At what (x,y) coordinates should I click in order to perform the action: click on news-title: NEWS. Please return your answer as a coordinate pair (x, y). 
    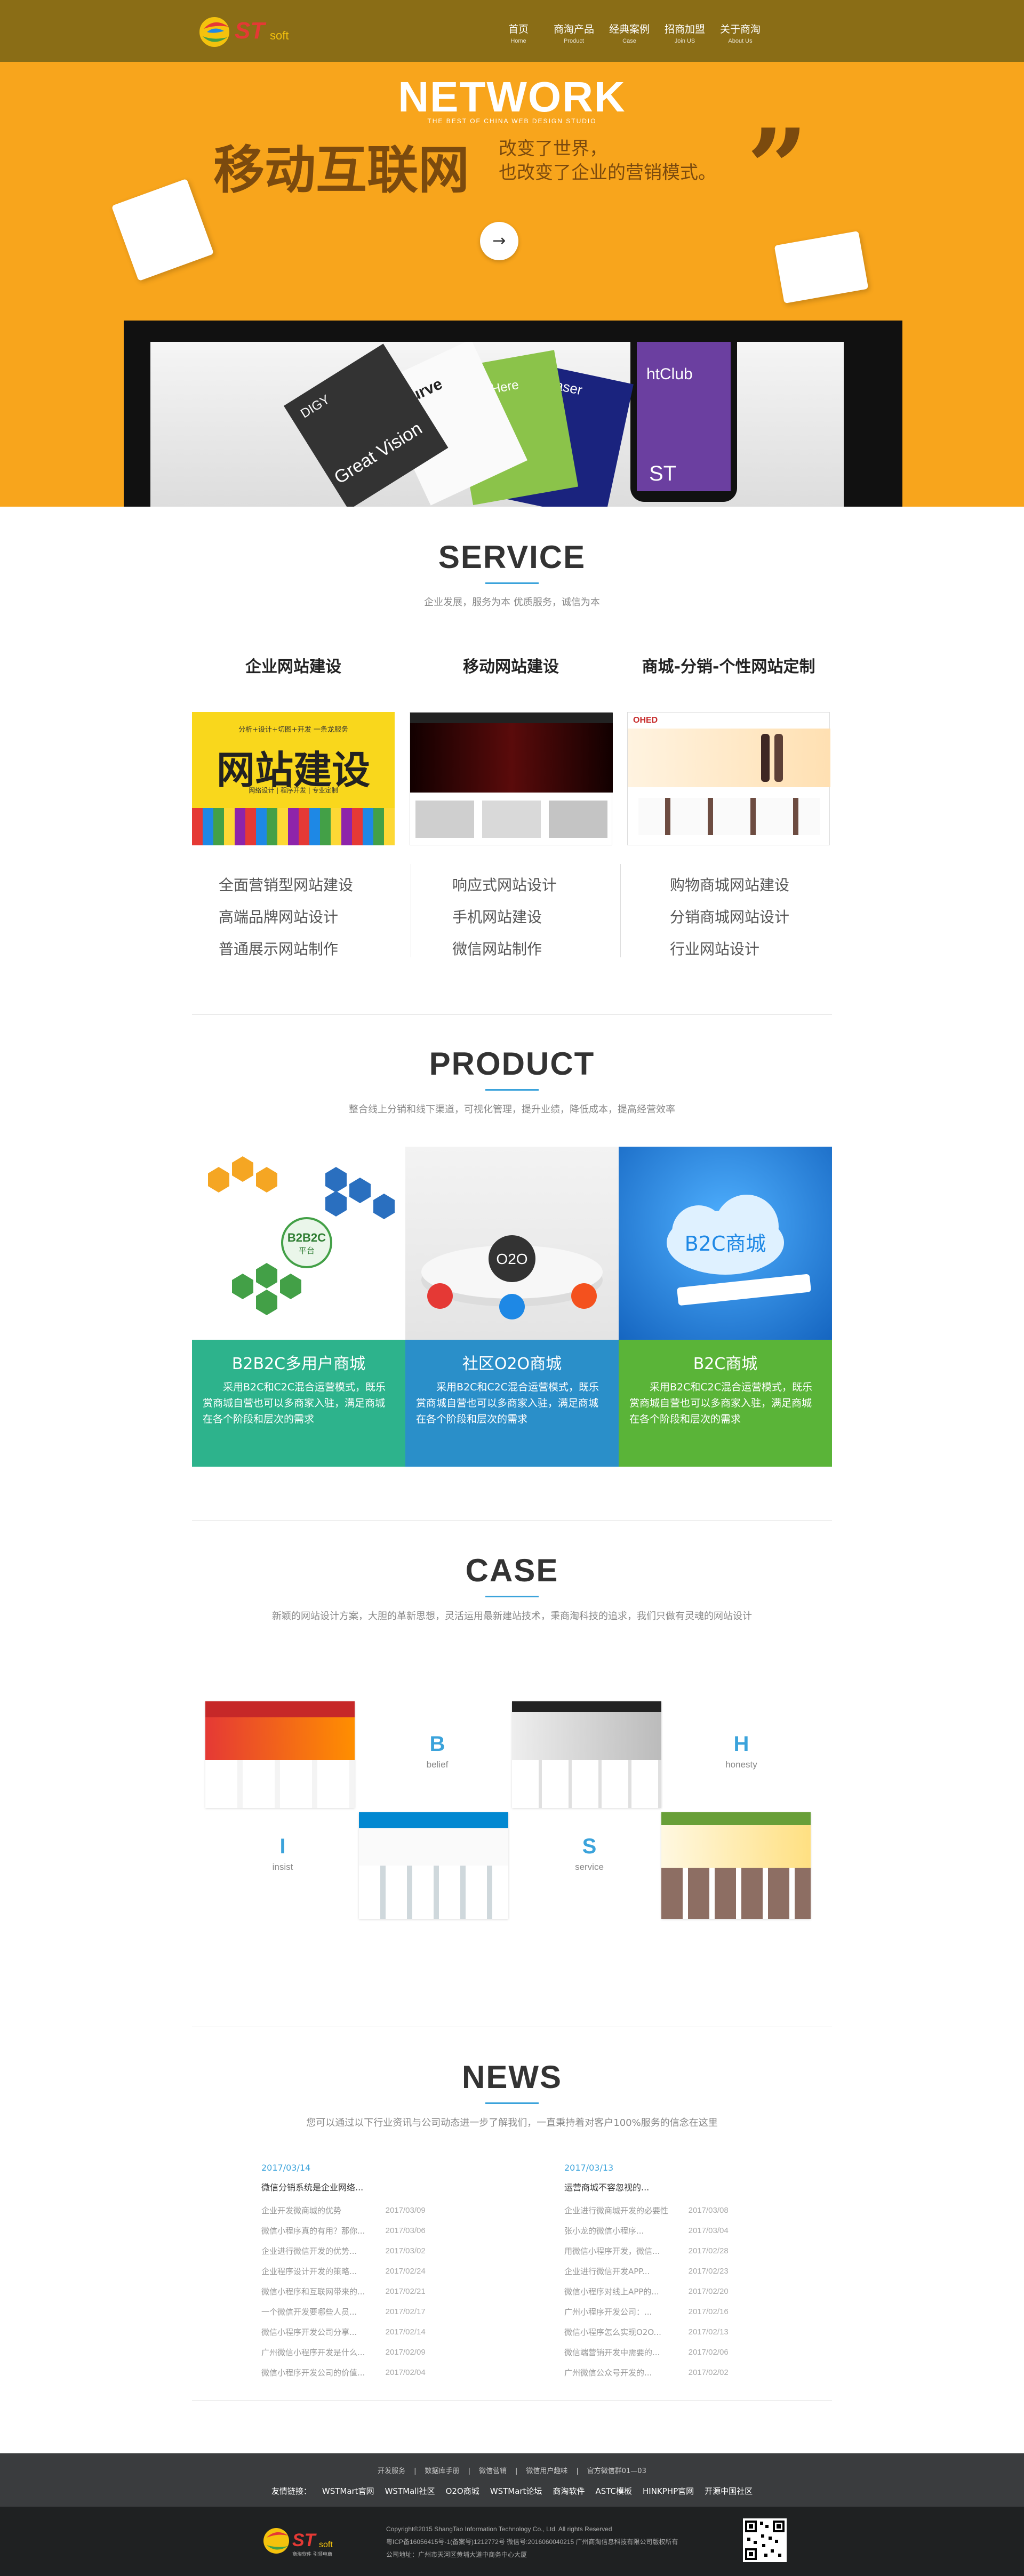
    Looking at the image, I should click on (512, 2077).